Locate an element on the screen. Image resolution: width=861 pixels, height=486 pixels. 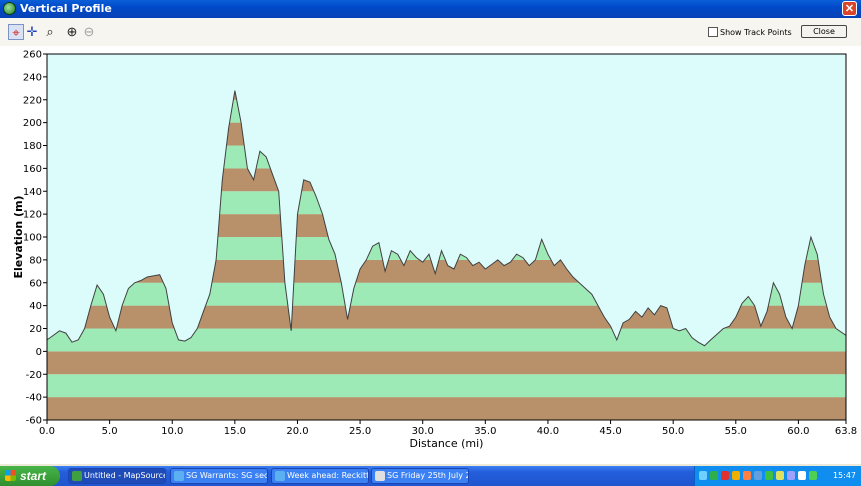
y-tick-label: -40 is located at coordinates (34, 398).